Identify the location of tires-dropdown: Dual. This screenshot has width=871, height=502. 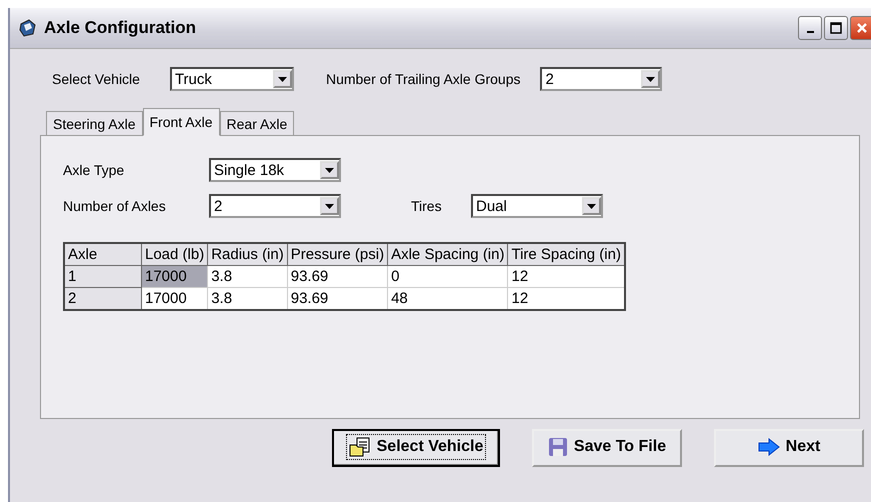
(537, 206).